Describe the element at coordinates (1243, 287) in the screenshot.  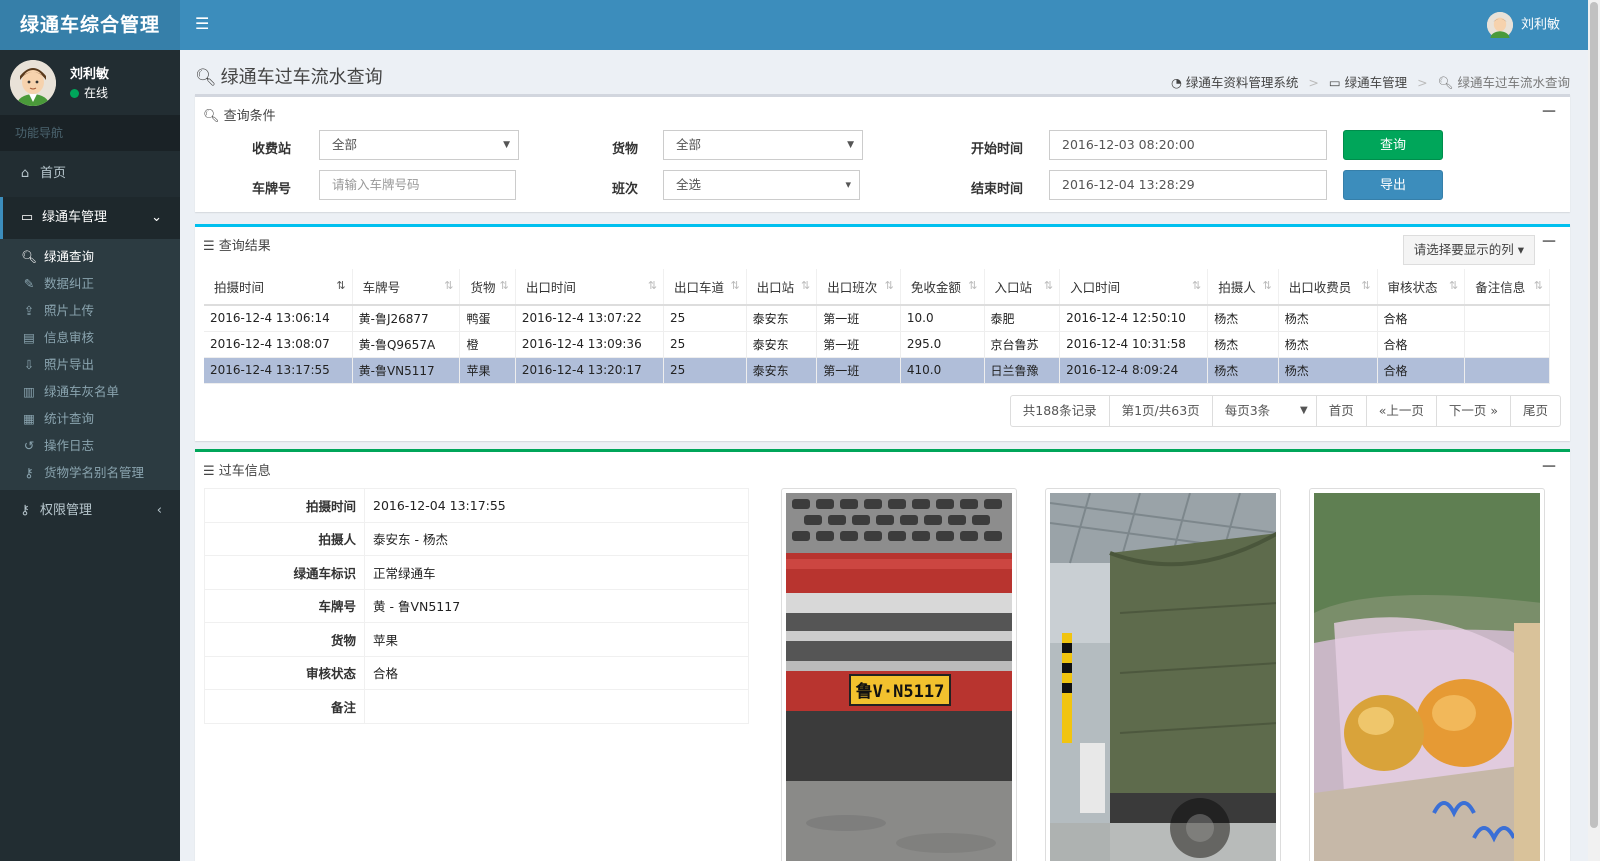
I see `col-header-photographer: 拍摄人 ⇅` at that location.